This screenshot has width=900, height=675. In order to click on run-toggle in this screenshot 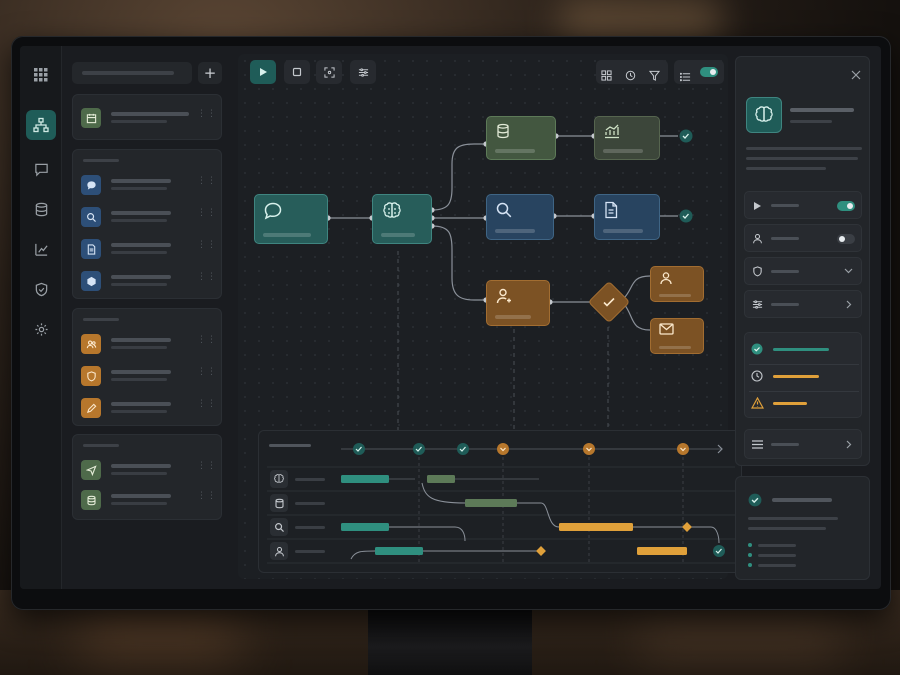, I will do `click(846, 206)`.